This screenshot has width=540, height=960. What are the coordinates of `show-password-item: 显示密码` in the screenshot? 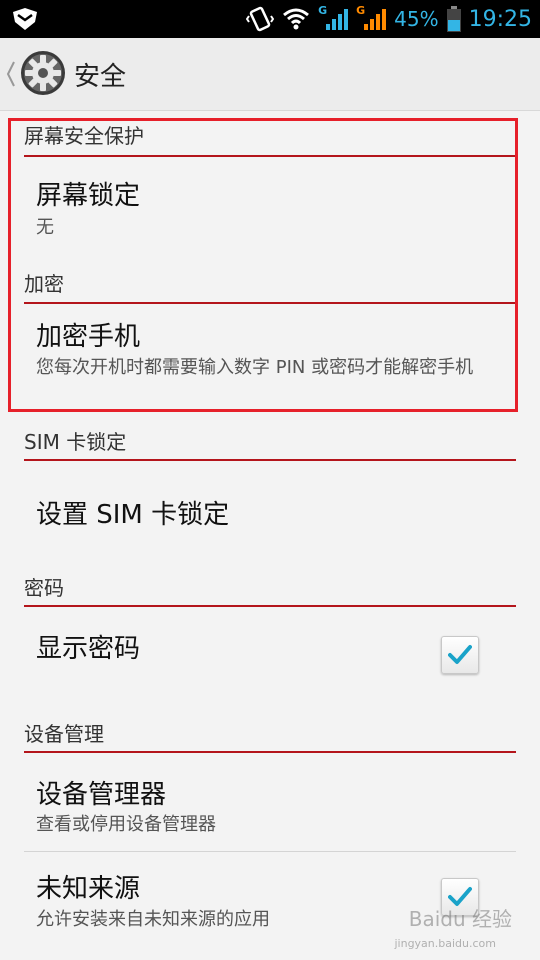 It's located at (270, 657).